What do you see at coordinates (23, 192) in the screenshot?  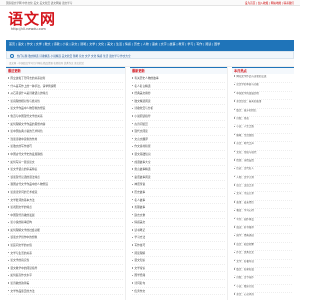 I see `list-item-label: 论唐诗宋词的艺术成就` at bounding box center [23, 192].